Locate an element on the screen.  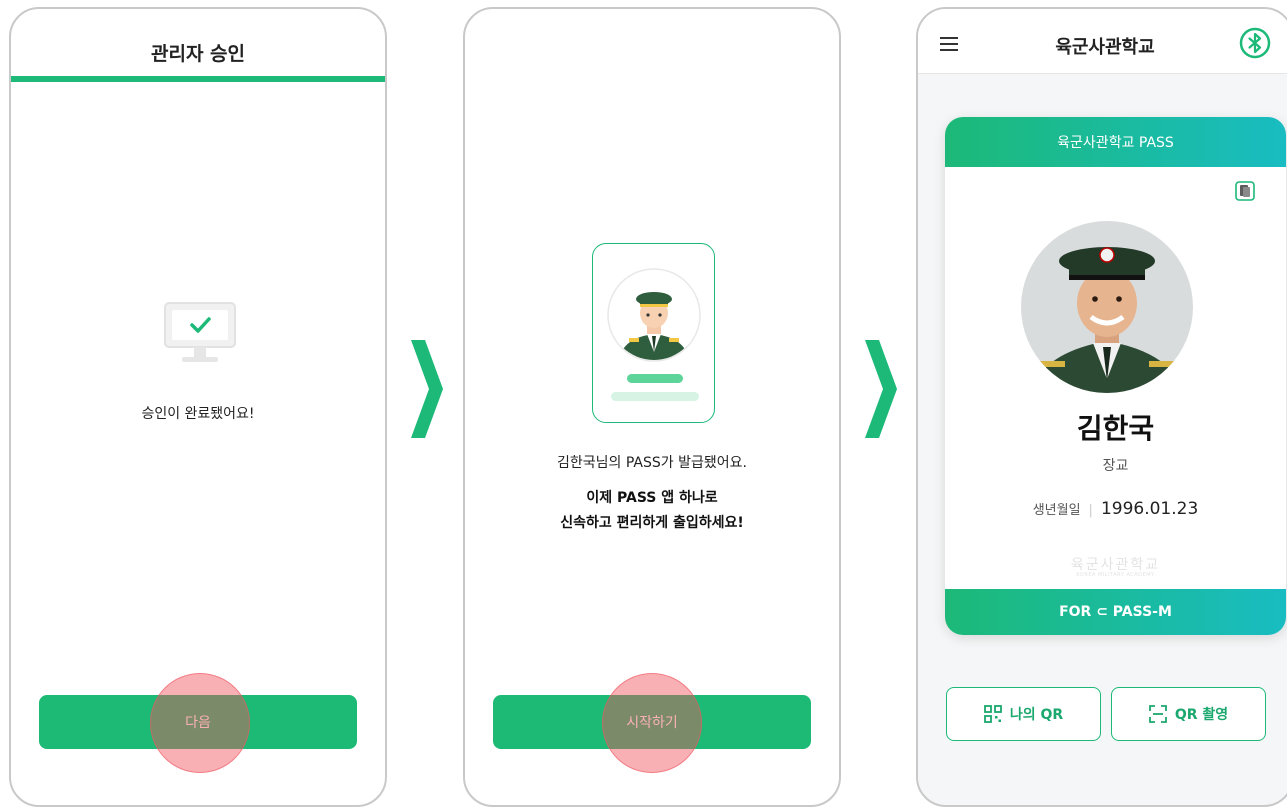
progress-bar is located at coordinates (198, 79).